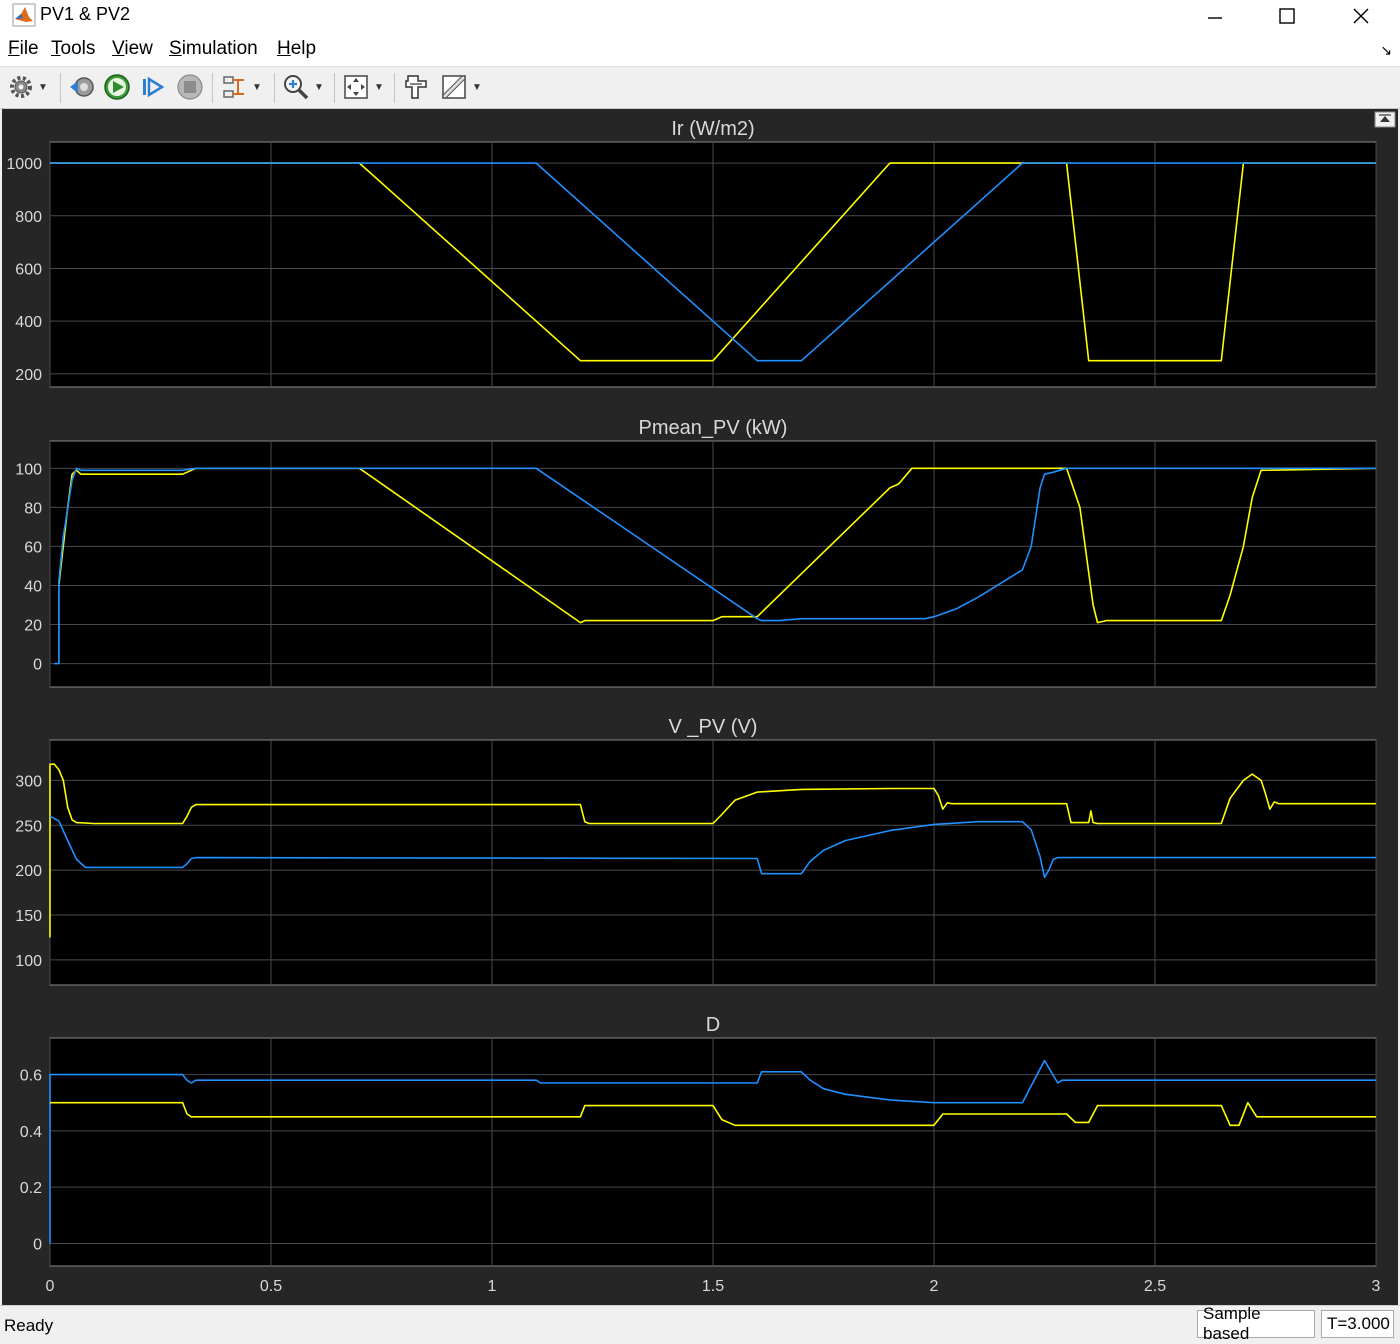 Image resolution: width=1400 pixels, height=1344 pixels. I want to click on menu-view-rest: iew, so click(138, 48).